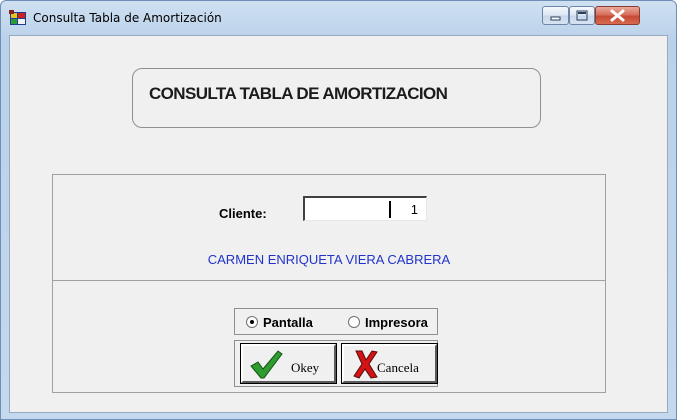  Describe the element at coordinates (266, 364) in the screenshot. I see `checkmark-icon` at that location.